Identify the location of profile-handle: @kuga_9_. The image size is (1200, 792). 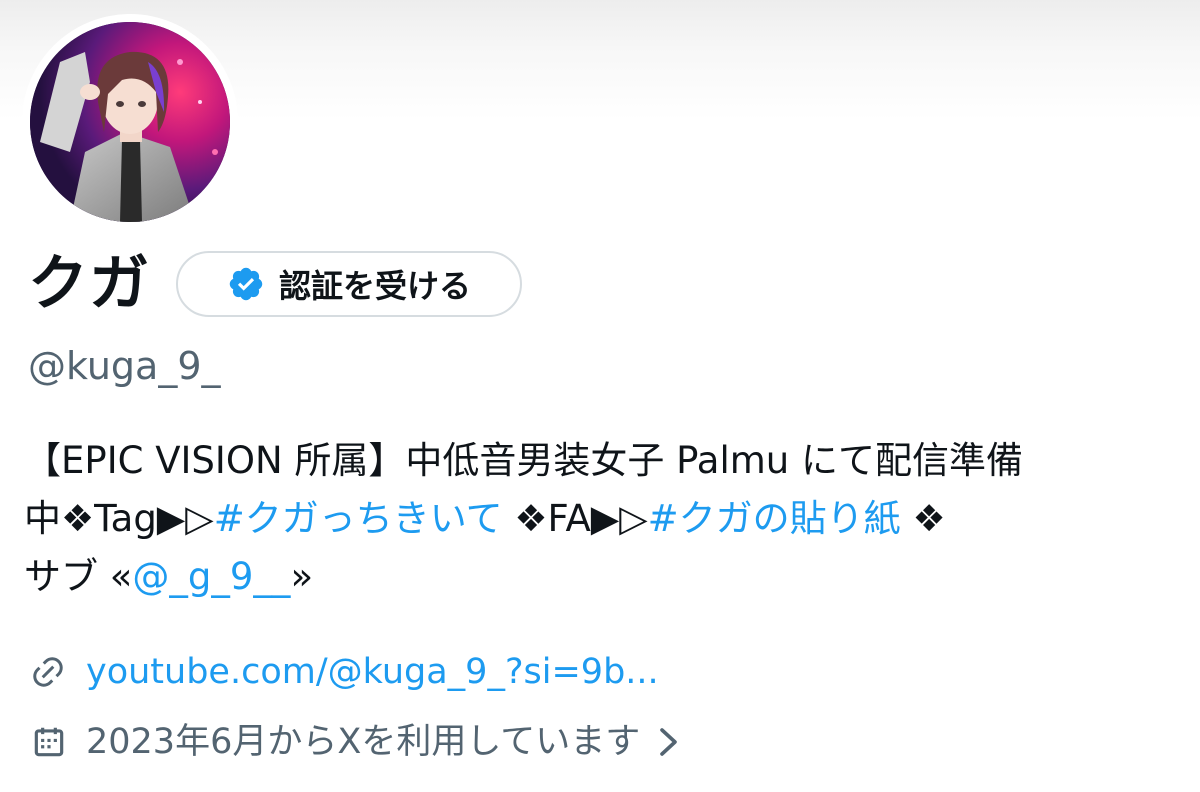
(124, 366).